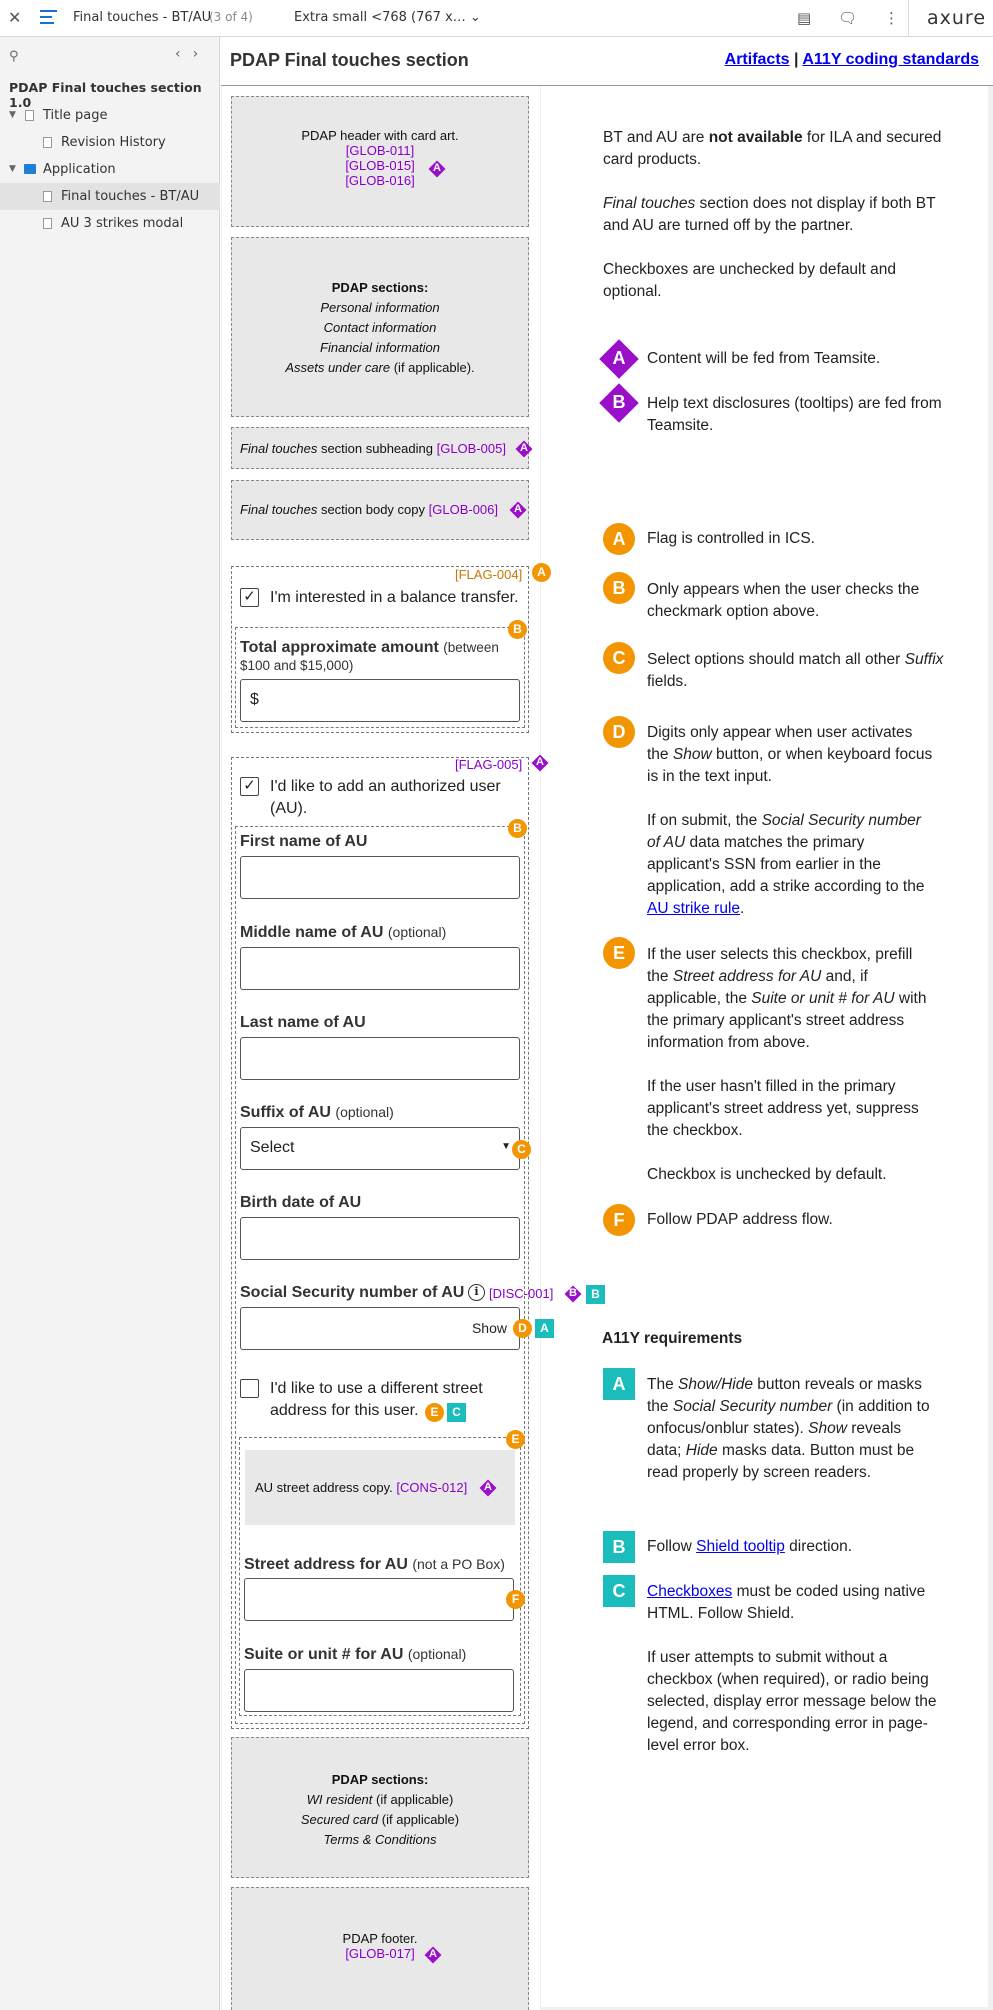 Image resolution: width=993 pixels, height=2010 pixels. Describe the element at coordinates (304, 841) in the screenshot. I see `first-name-label: First name of AU` at that location.